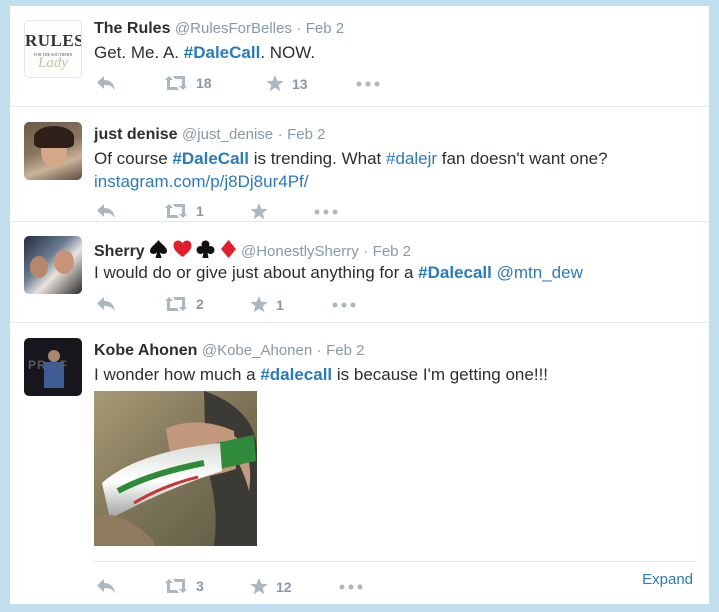  What do you see at coordinates (455, 272) in the screenshot?
I see `hashtag-link: #Dalecall` at bounding box center [455, 272].